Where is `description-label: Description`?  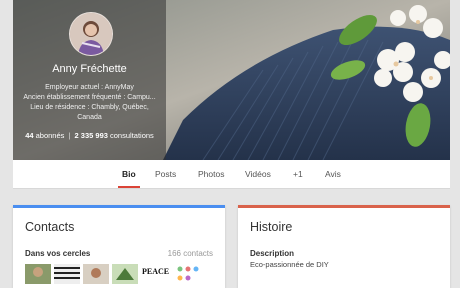
description-label: Description is located at coordinates (272, 253).